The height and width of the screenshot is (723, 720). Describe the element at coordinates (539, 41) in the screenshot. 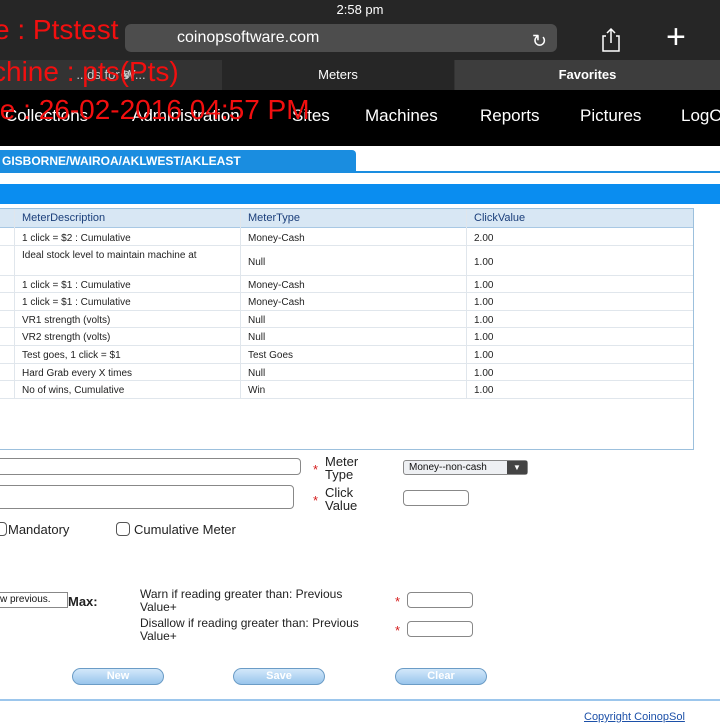

I see `reload-icon: ↻` at that location.